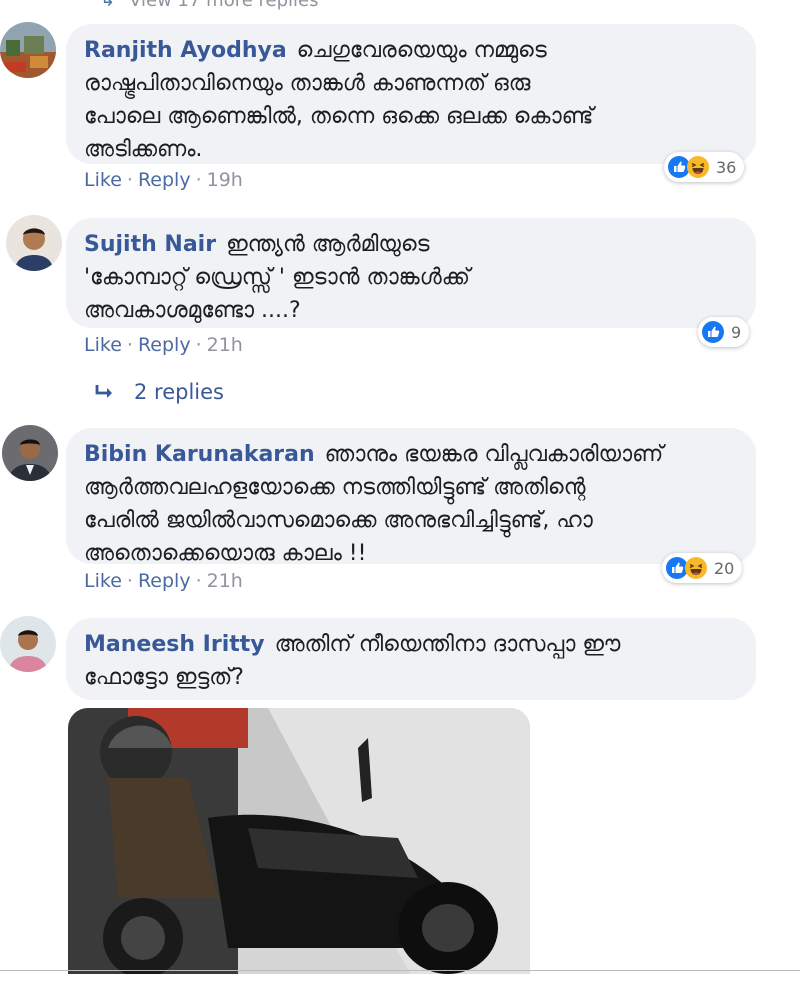  What do you see at coordinates (726, 167) in the screenshot?
I see `reaction-count: 36` at bounding box center [726, 167].